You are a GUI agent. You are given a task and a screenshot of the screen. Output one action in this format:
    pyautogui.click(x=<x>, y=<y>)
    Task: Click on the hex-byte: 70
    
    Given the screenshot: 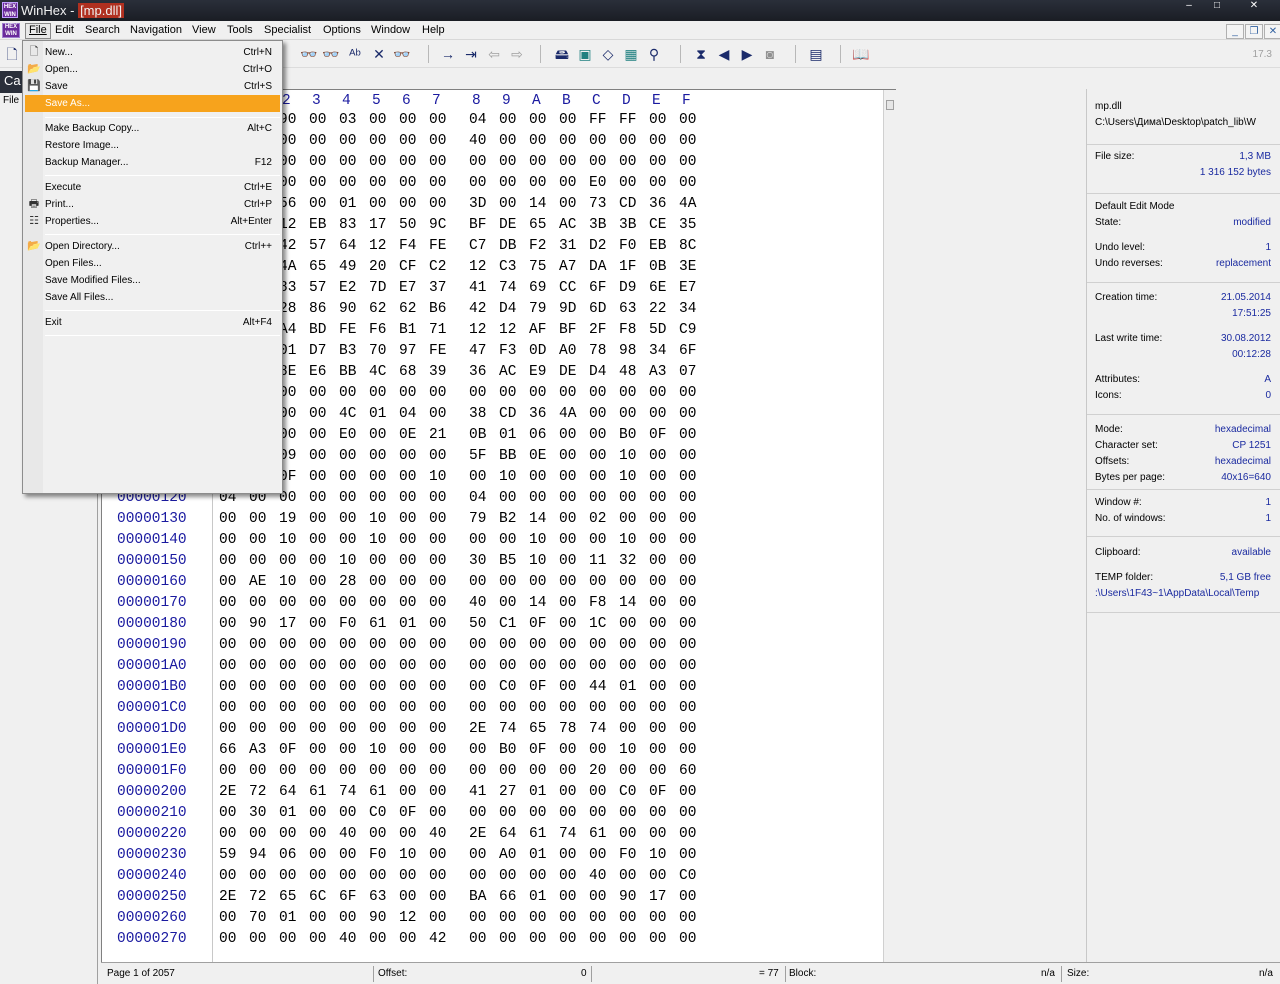 What is the action you would take?
    pyautogui.click(x=257, y=918)
    